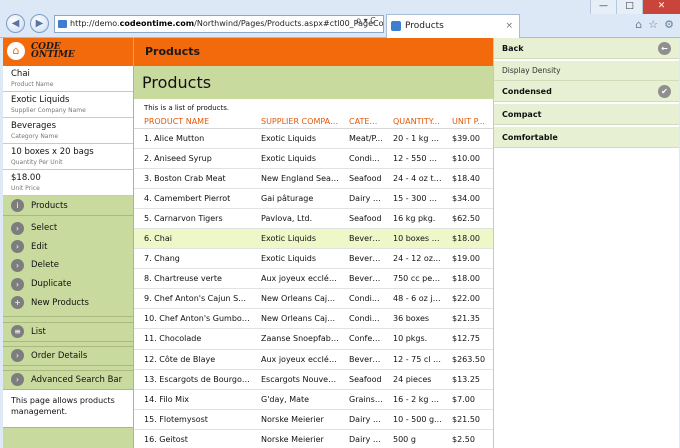  Describe the element at coordinates (586, 48) in the screenshot. I see `menu-back-button: Back ←` at that location.